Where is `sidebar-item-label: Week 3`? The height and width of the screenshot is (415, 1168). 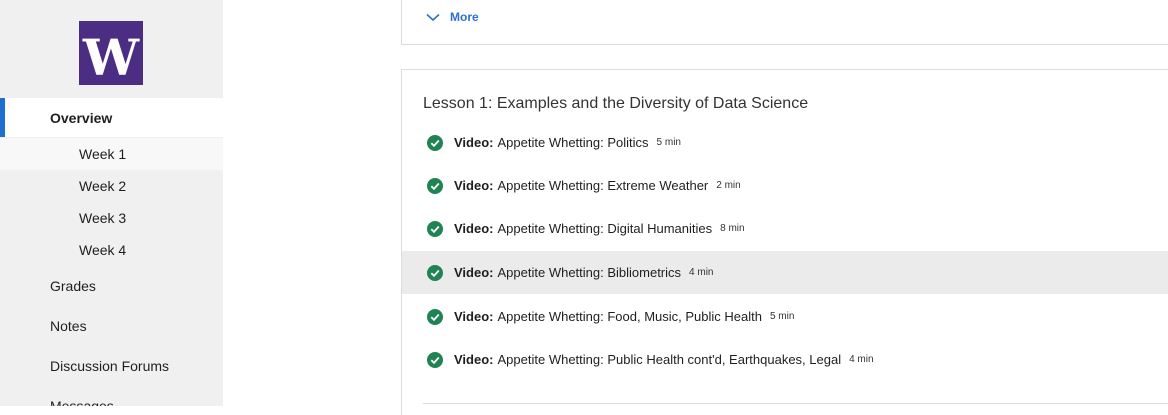
sidebar-item-label: Week 3 is located at coordinates (103, 218).